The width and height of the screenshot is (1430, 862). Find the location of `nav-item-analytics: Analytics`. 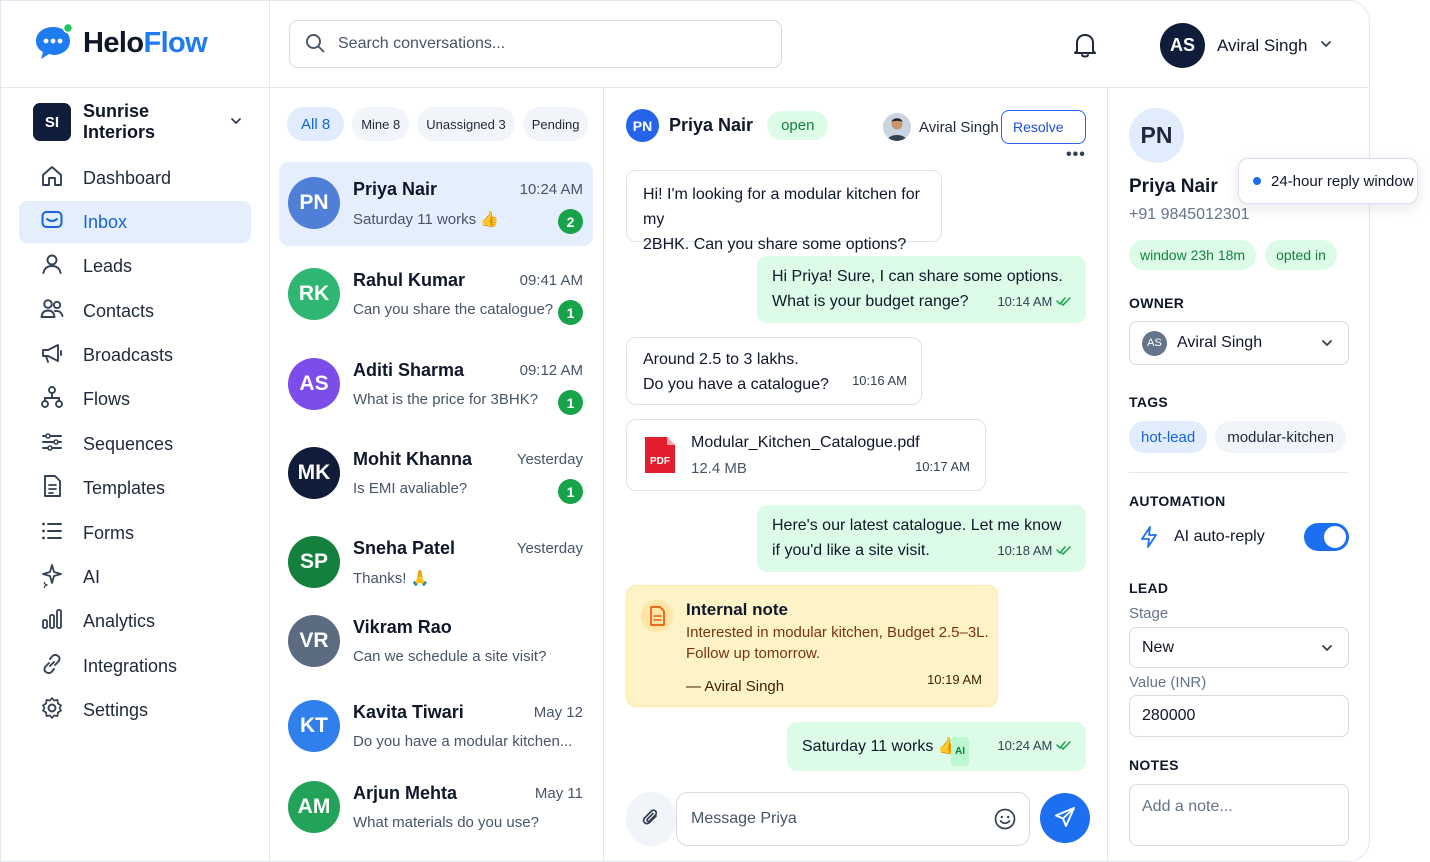

nav-item-analytics: Analytics is located at coordinates (135, 622).